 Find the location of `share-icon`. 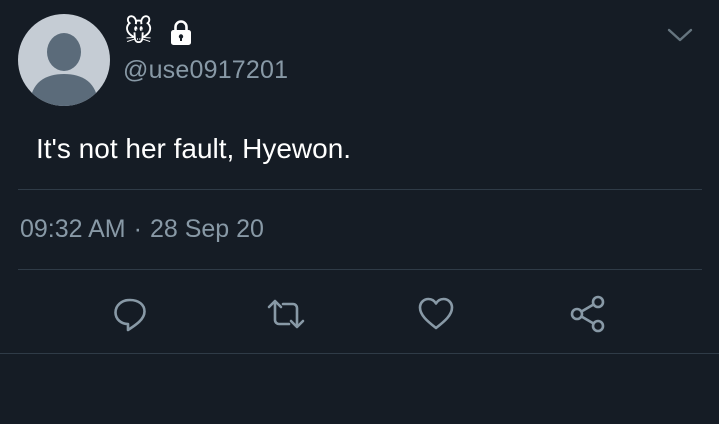

share-icon is located at coordinates (587, 314).